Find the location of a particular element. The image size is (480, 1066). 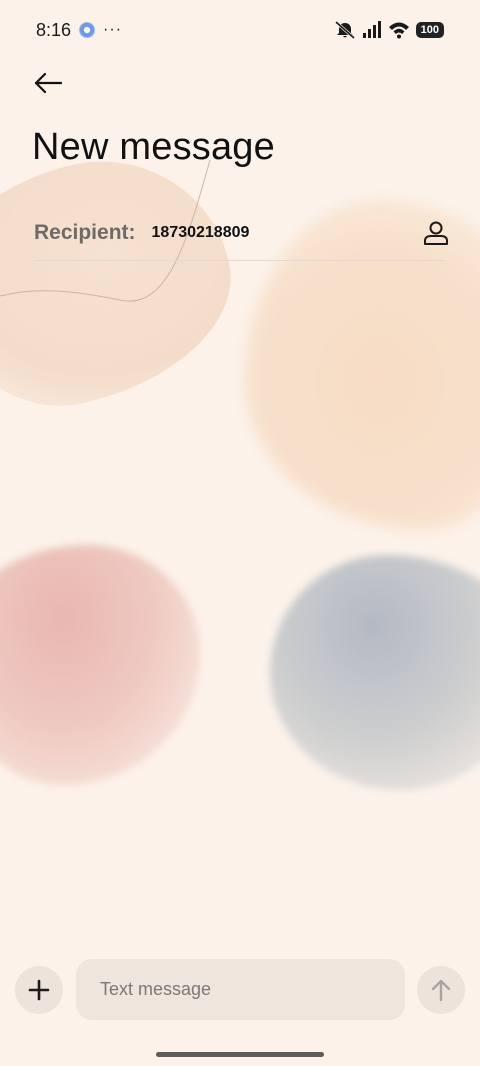

signal-icon is located at coordinates (371, 29).